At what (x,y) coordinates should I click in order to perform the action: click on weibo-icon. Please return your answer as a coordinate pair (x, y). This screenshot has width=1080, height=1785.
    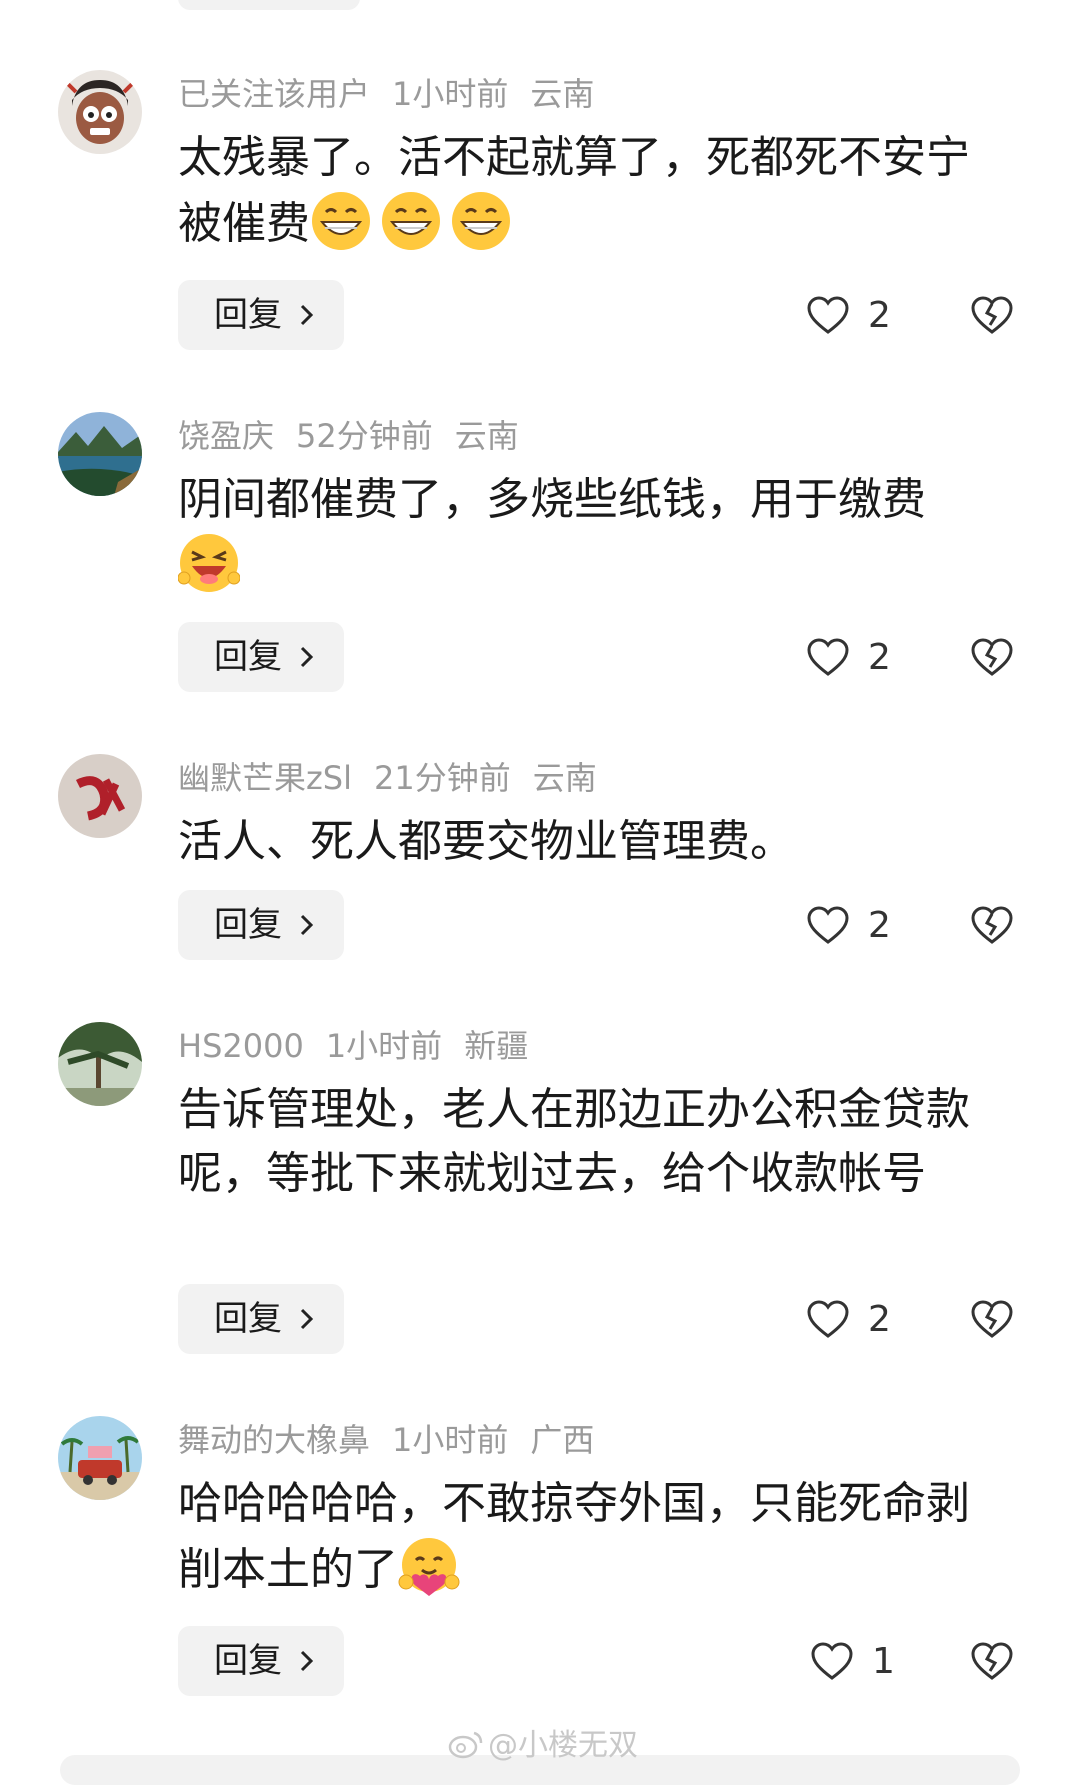
    Looking at the image, I should click on (465, 1745).